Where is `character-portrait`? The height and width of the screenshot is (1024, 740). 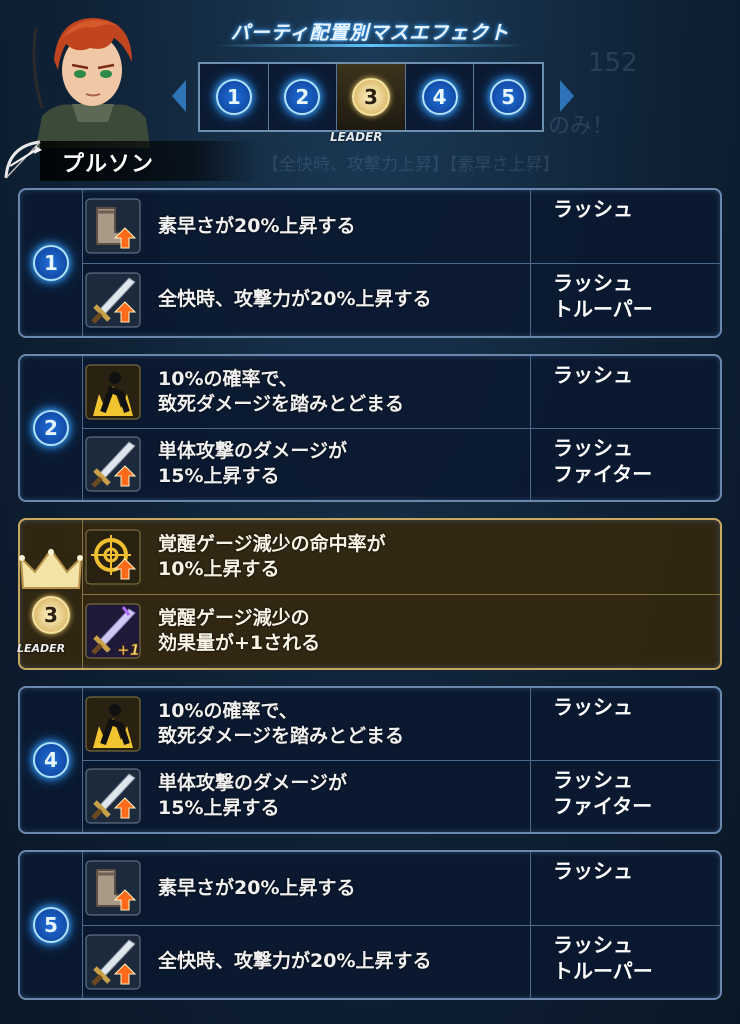
character-portrait is located at coordinates (91, 83).